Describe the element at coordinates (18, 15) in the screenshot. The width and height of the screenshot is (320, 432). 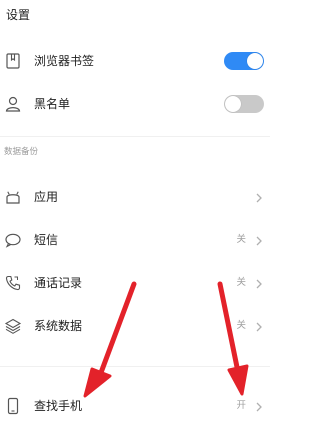
I see `settings-section-title: 设置` at that location.